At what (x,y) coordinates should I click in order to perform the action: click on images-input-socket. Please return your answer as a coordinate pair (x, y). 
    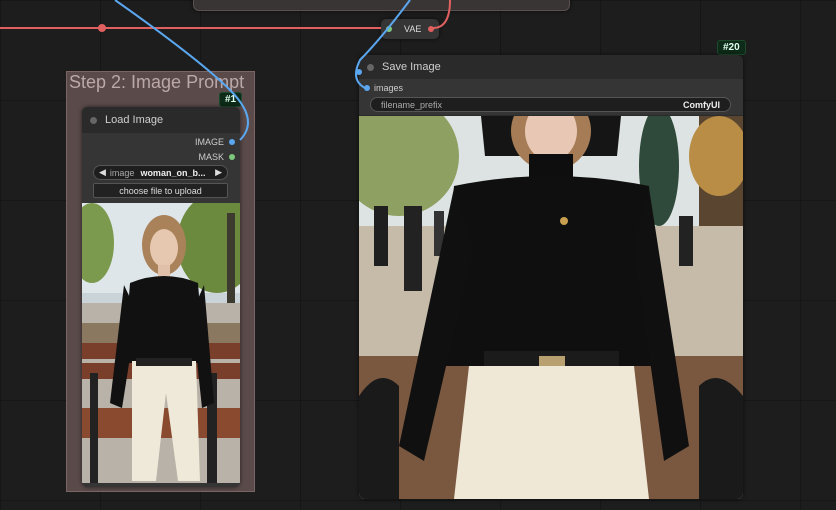
    Looking at the image, I should click on (367, 88).